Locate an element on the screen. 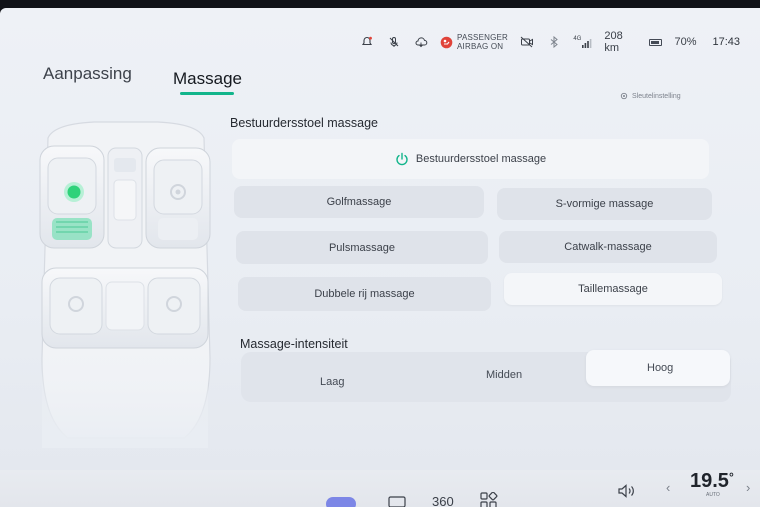 The height and width of the screenshot is (507, 760). key-settings-label: Sleutelinstelling is located at coordinates (656, 96).